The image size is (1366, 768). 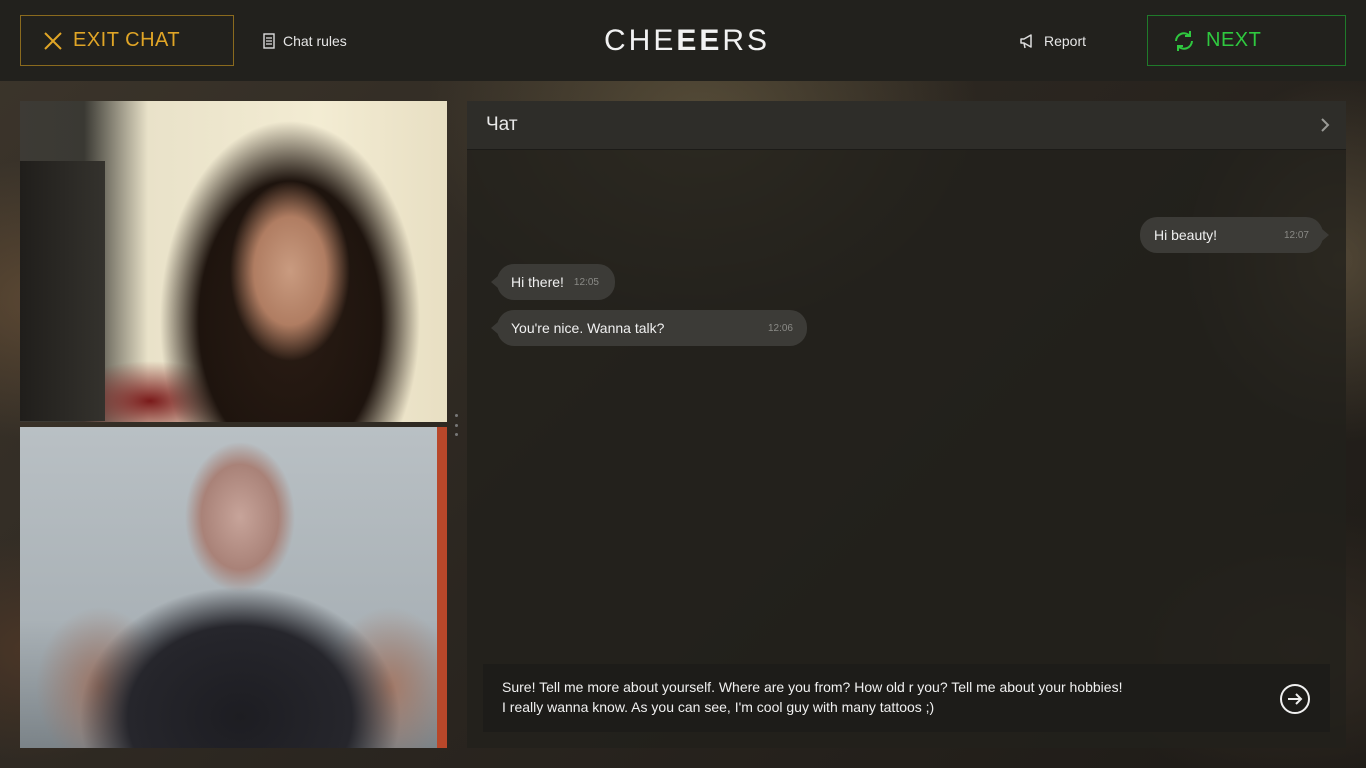 I want to click on message-time: 12:06, so click(x=780, y=328).